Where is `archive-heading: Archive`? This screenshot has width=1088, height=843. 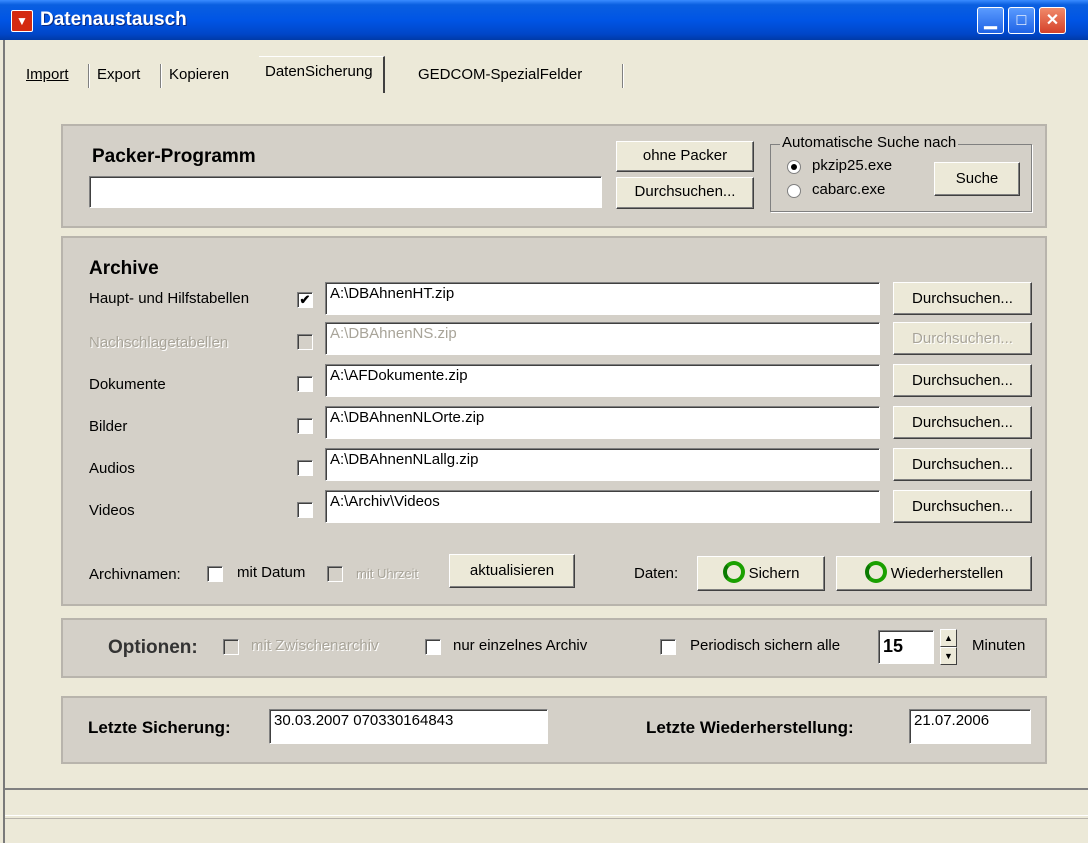
archive-heading: Archive is located at coordinates (124, 268).